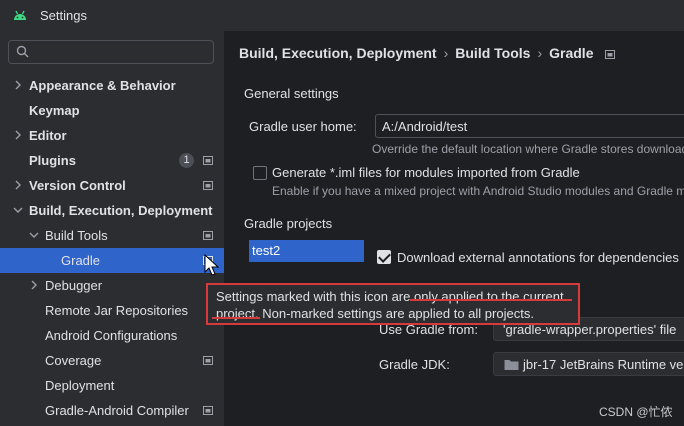 Image resolution: width=684 pixels, height=426 pixels. Describe the element at coordinates (121, 210) in the screenshot. I see `sidebar-item-label: Build, Execution, Deployment` at that location.